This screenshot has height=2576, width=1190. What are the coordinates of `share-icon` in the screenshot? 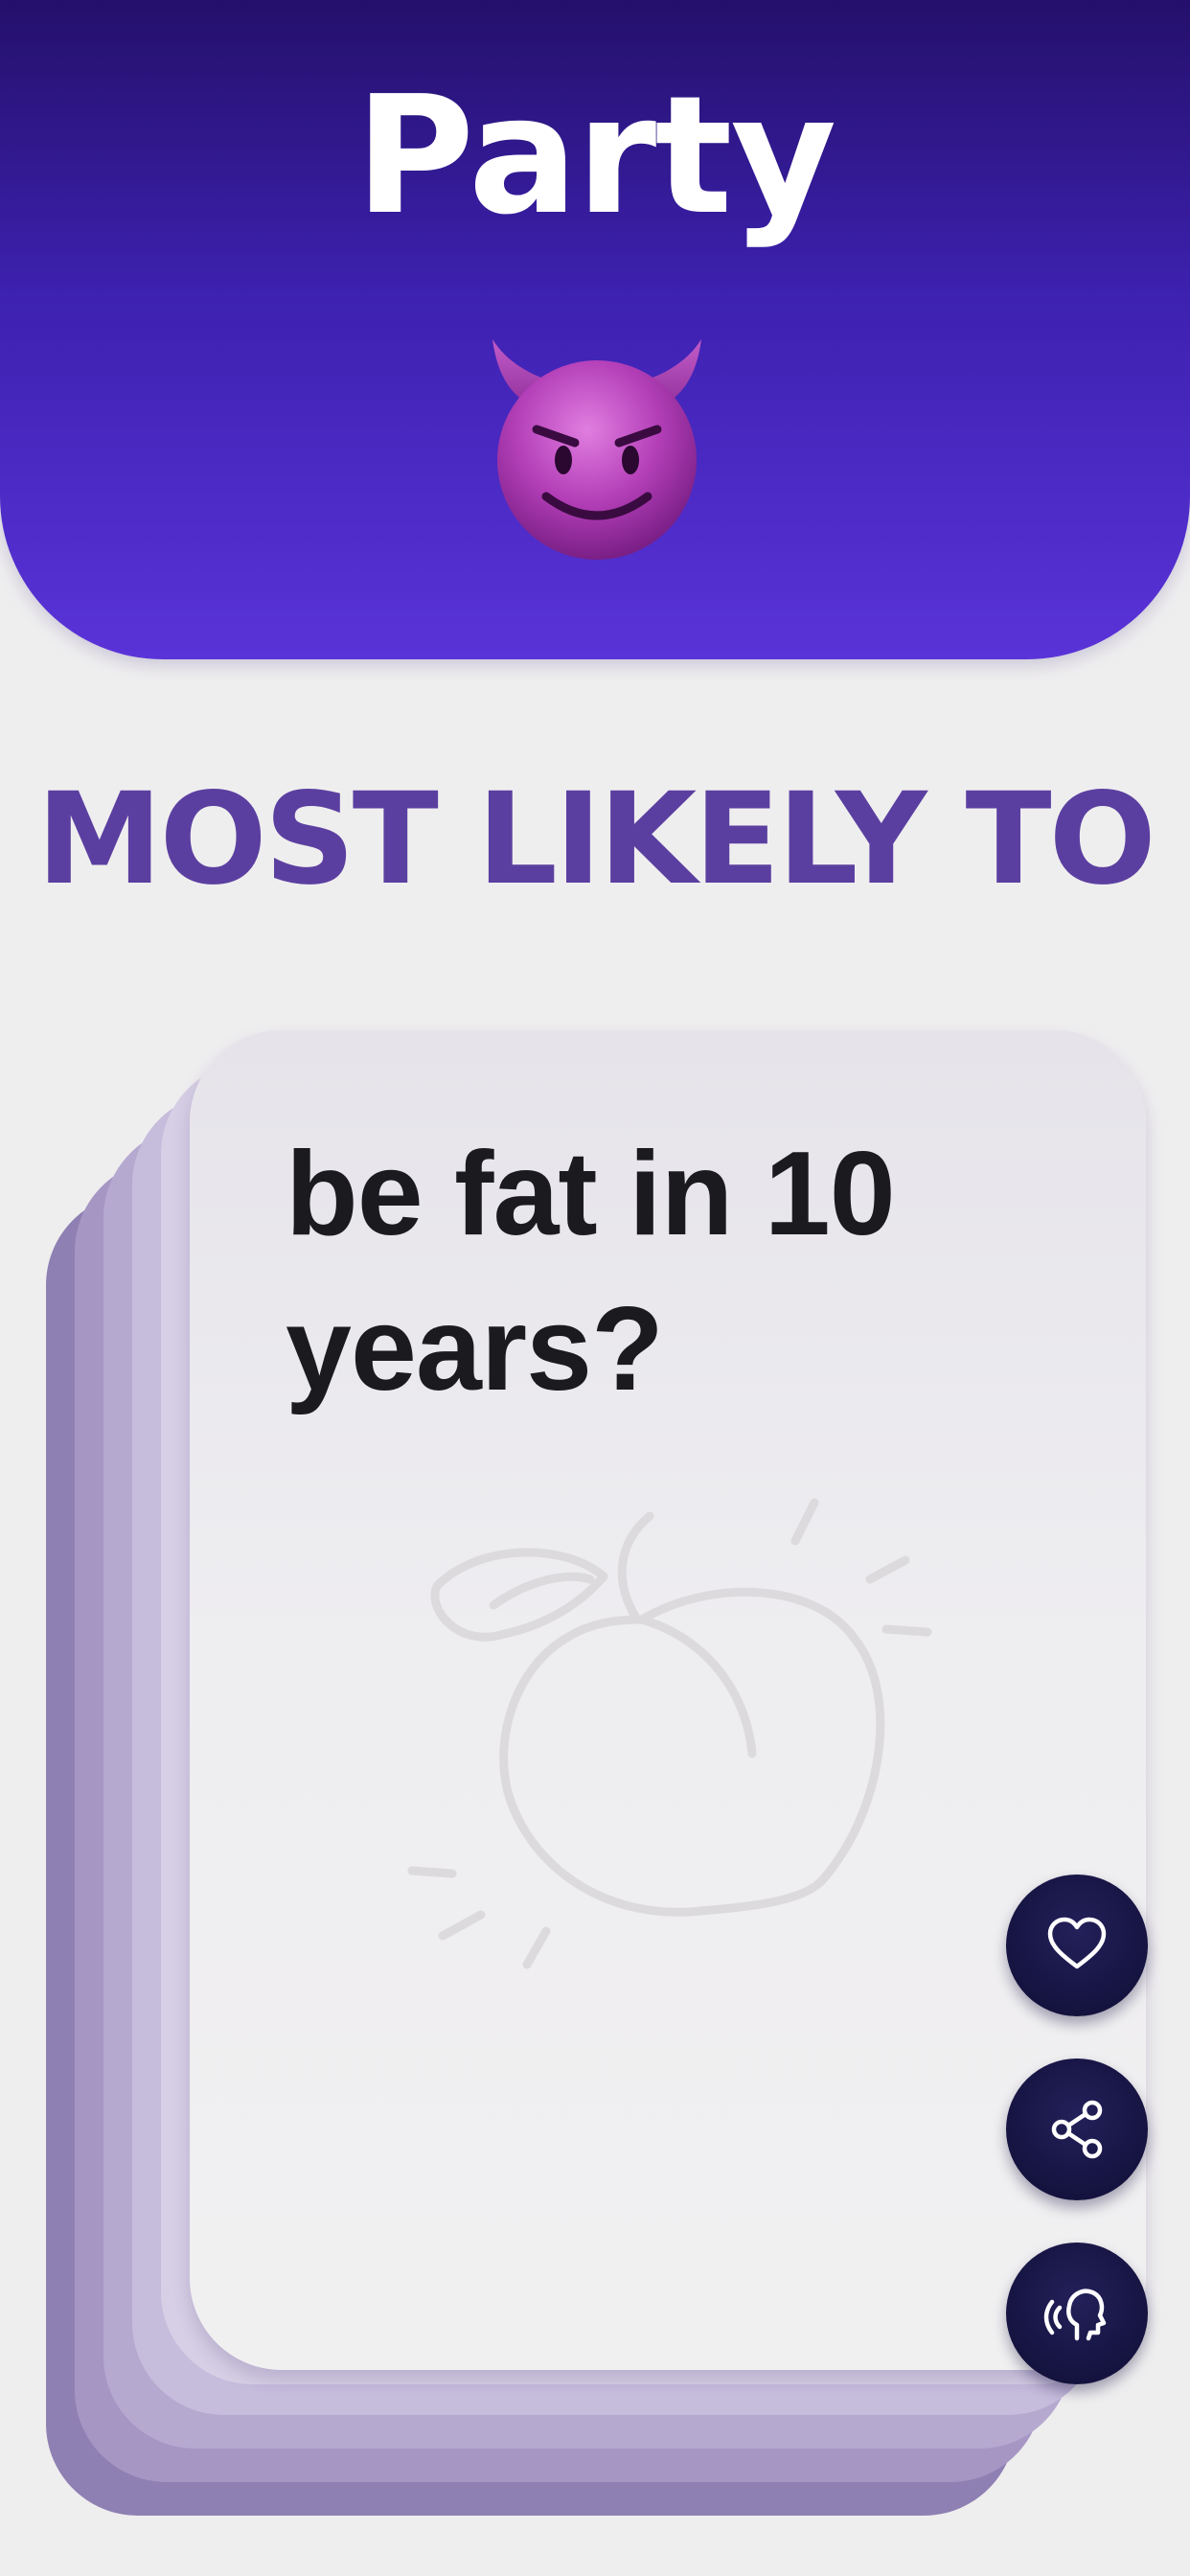 It's located at (1077, 2129).